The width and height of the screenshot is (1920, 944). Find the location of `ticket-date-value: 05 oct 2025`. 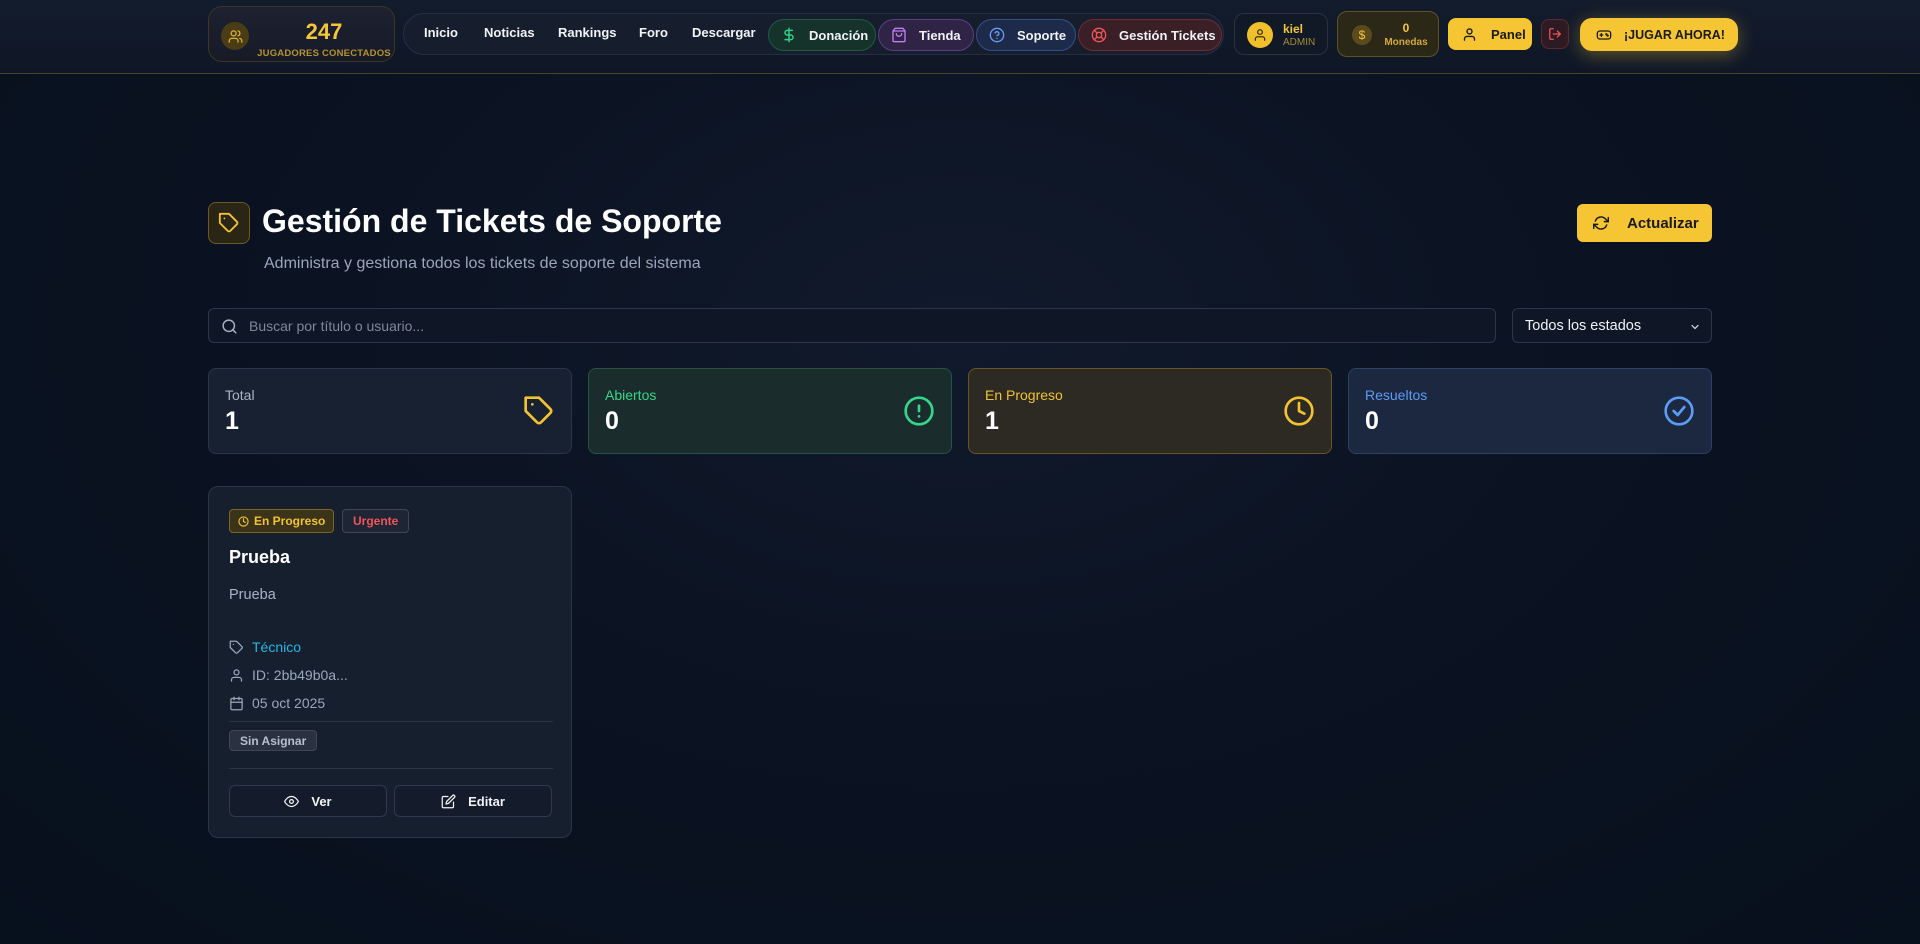

ticket-date-value: 05 oct 2025 is located at coordinates (289, 703).